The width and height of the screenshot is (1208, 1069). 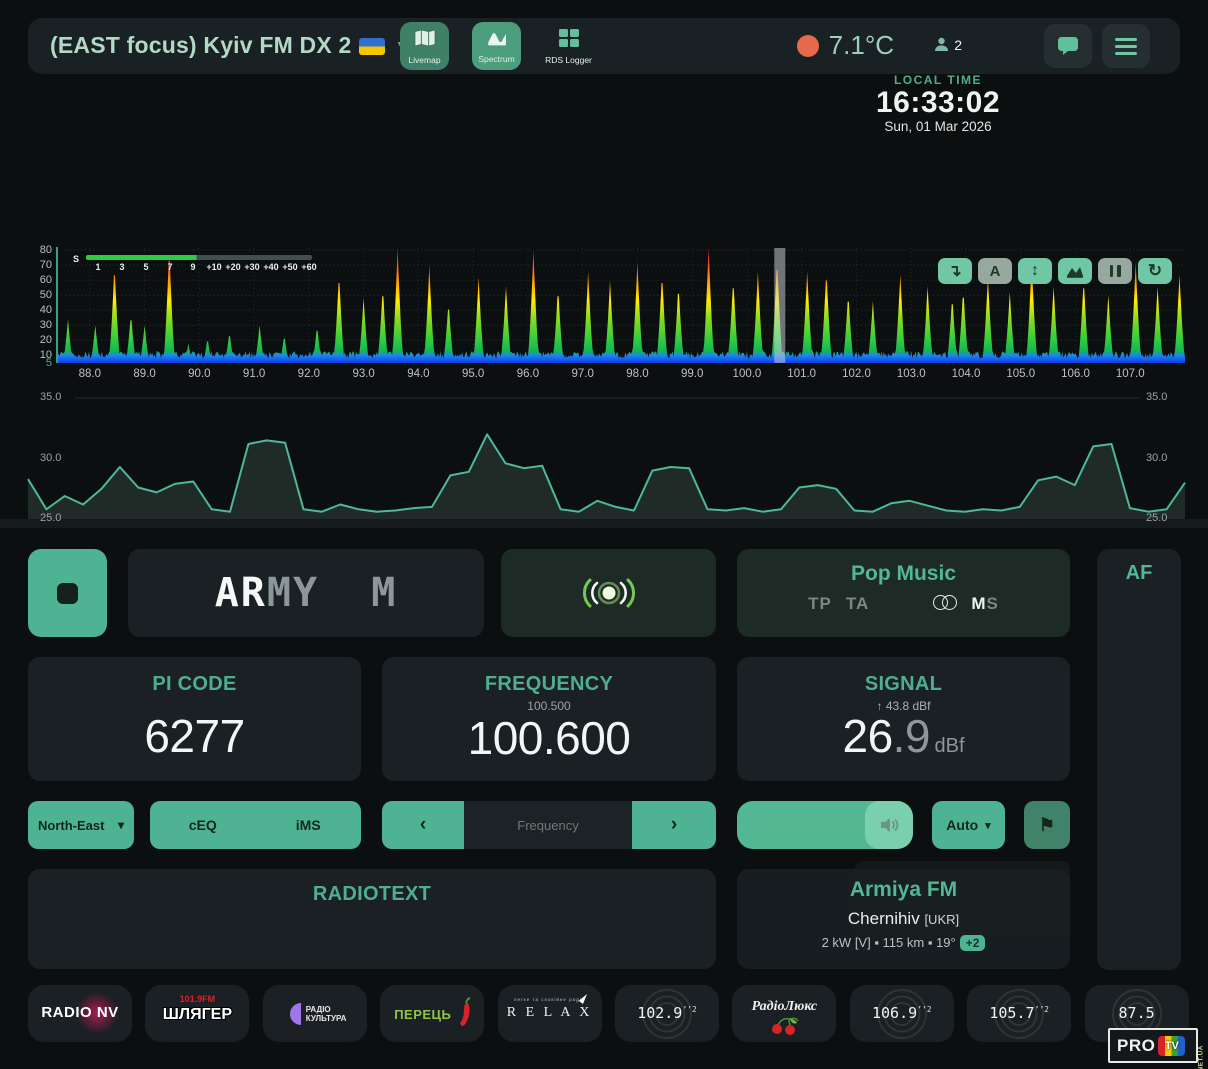 I want to click on antenna-value: North-East, so click(x=71, y=825).